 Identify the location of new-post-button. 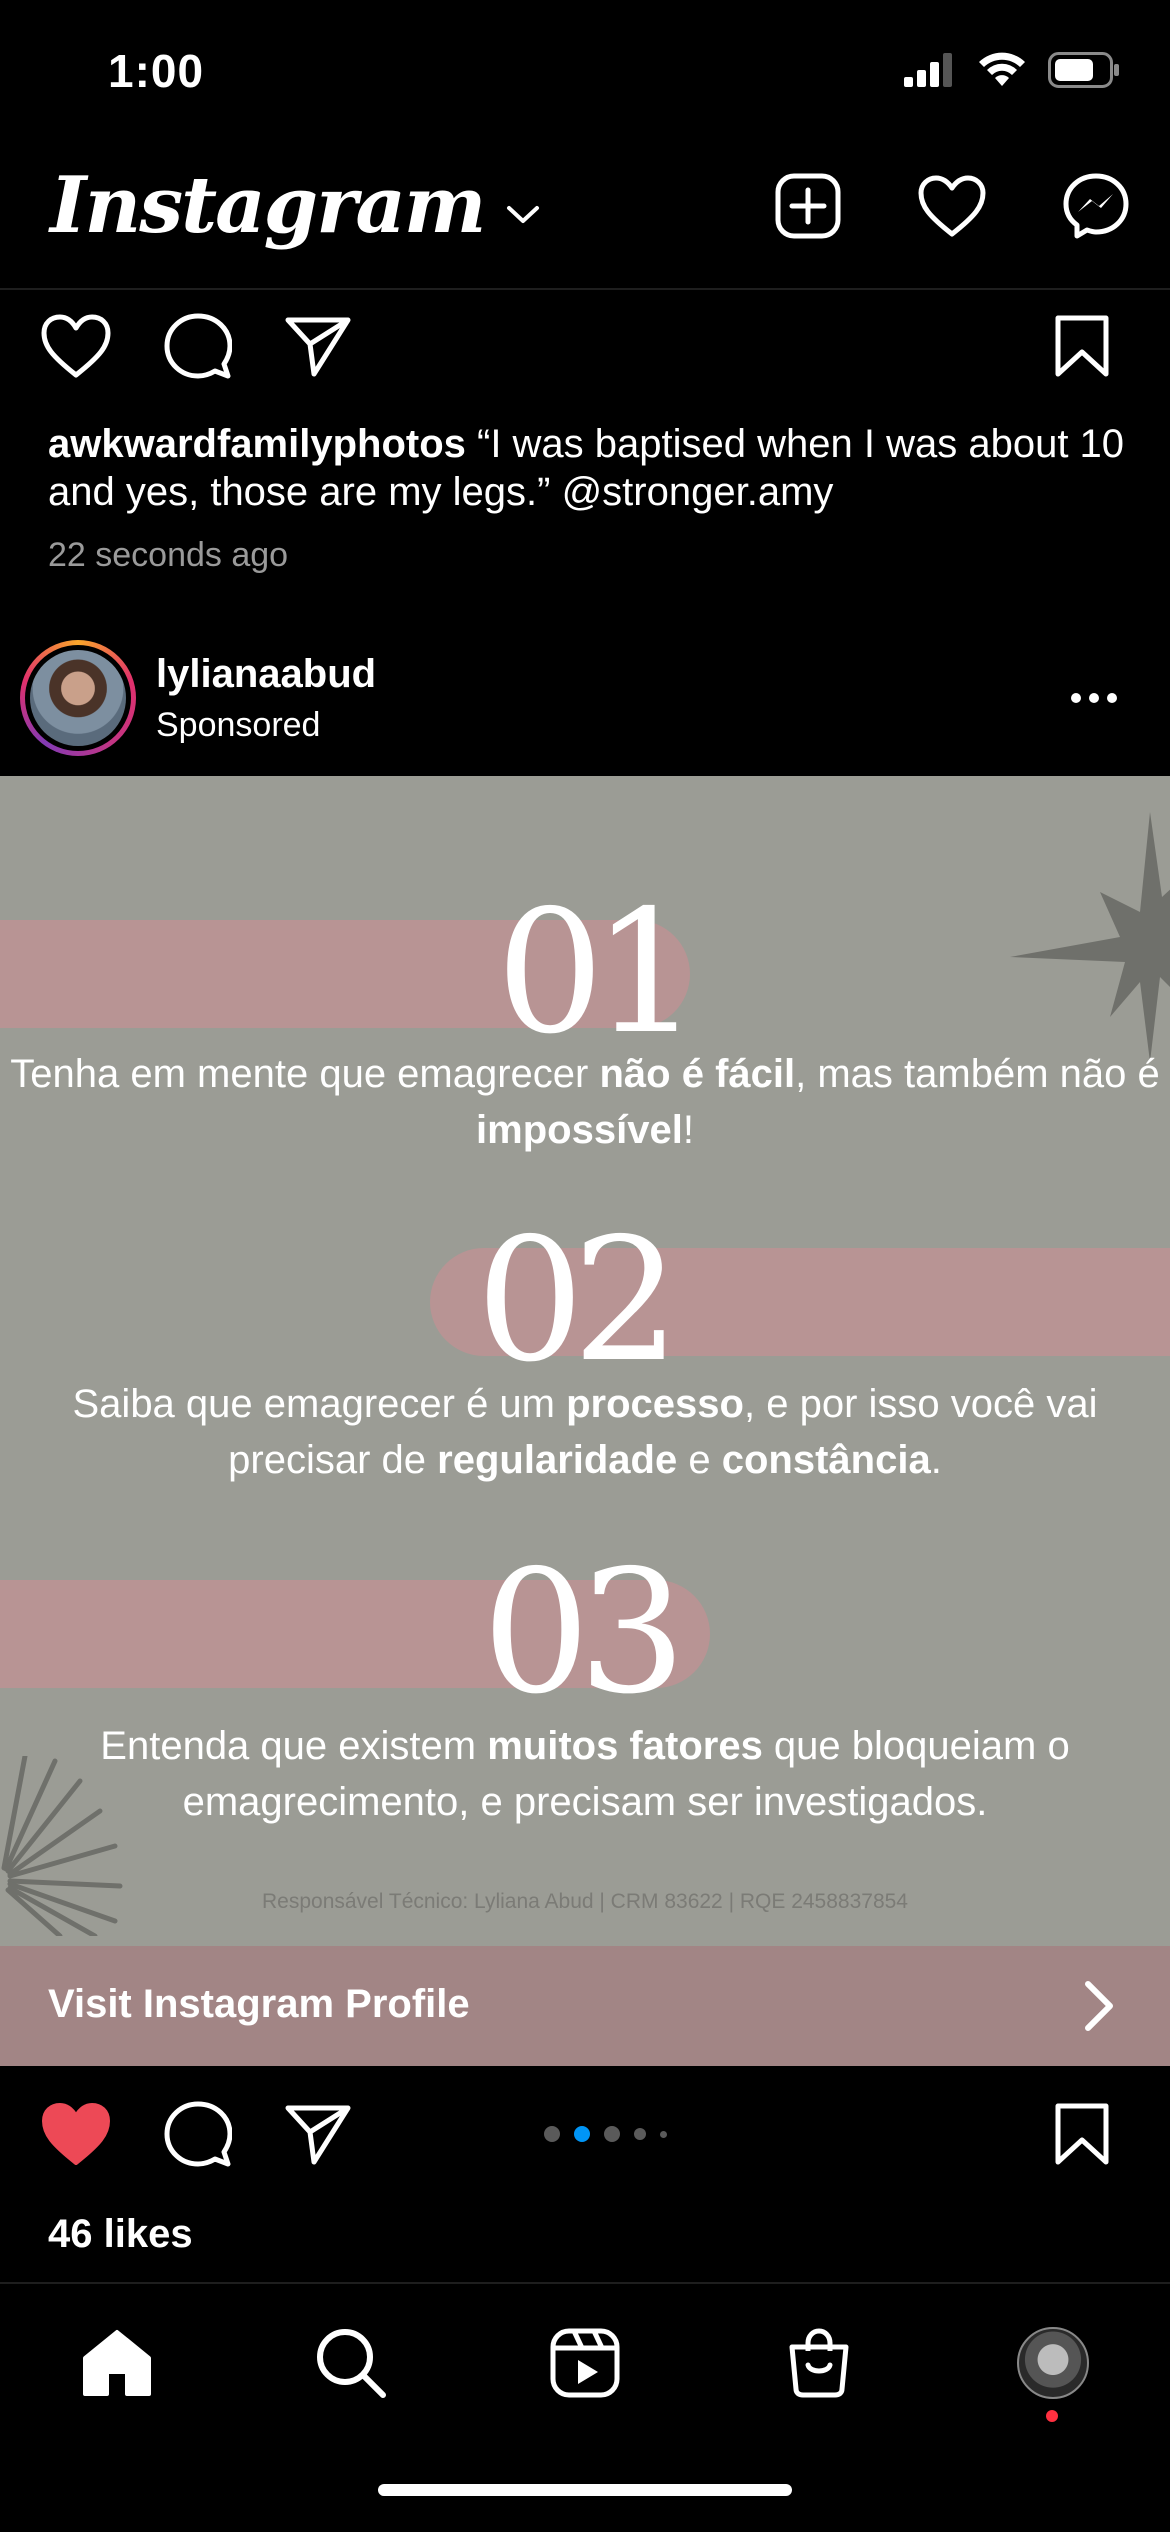
(808, 206).